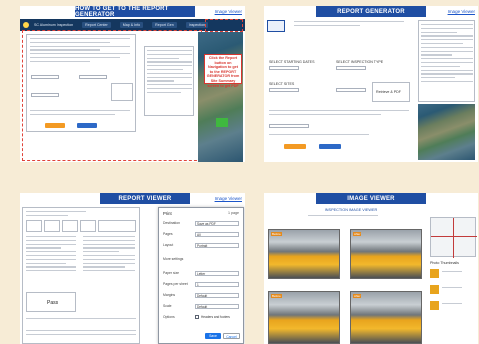  Describe the element at coordinates (453, 237) in the screenshot. I see `site-map-panel` at that location.